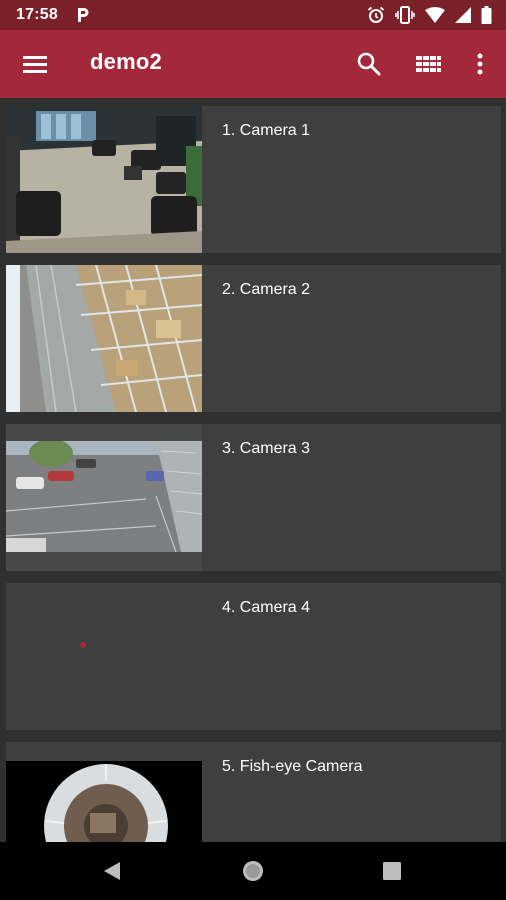  I want to click on menu-icon, so click(35, 64).